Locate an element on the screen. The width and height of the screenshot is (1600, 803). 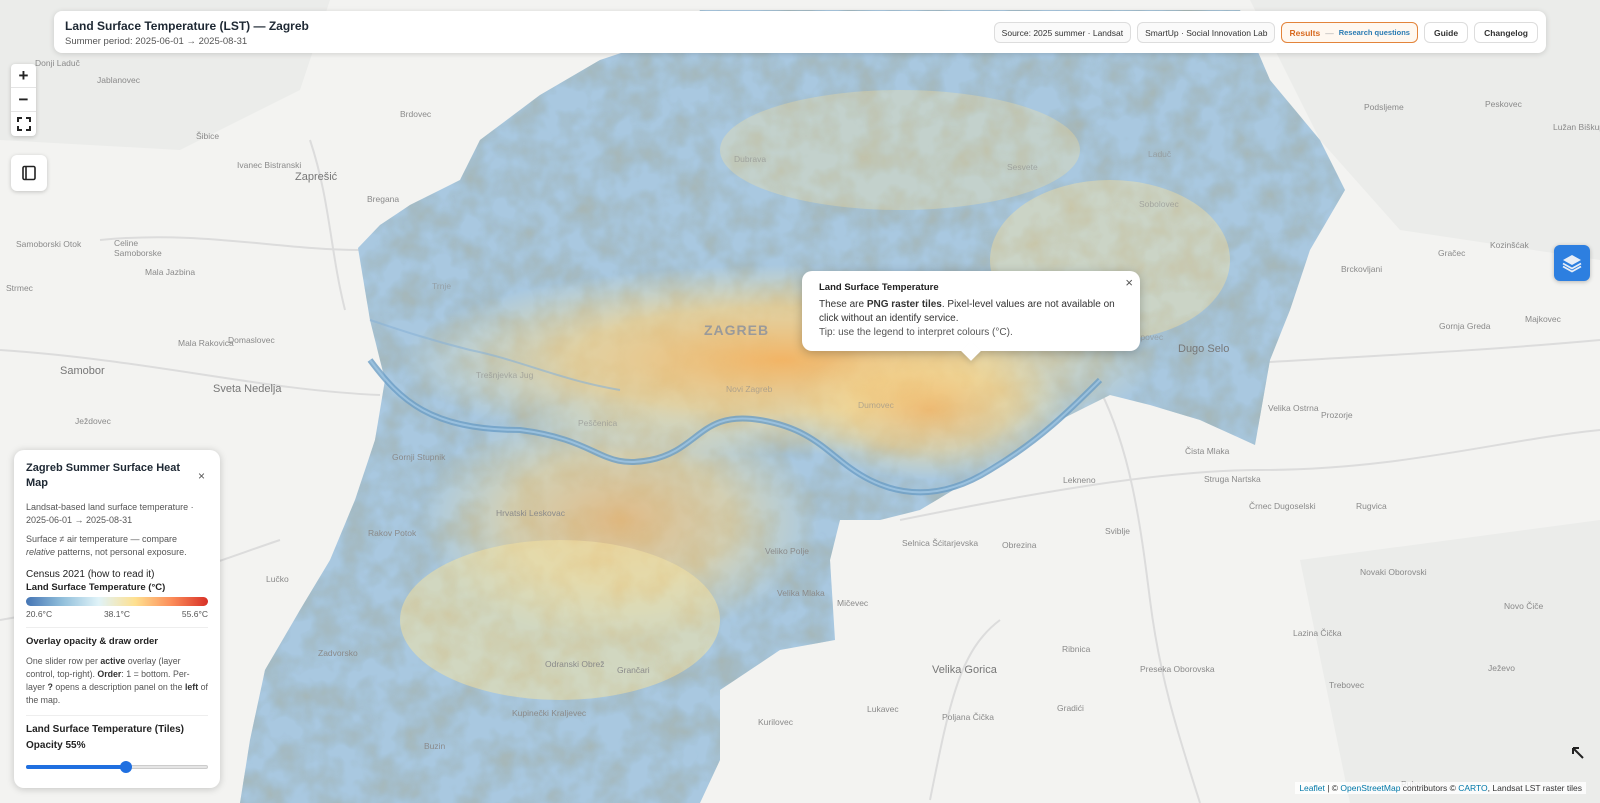
place-label: Sveta Nedelja is located at coordinates (247, 389).